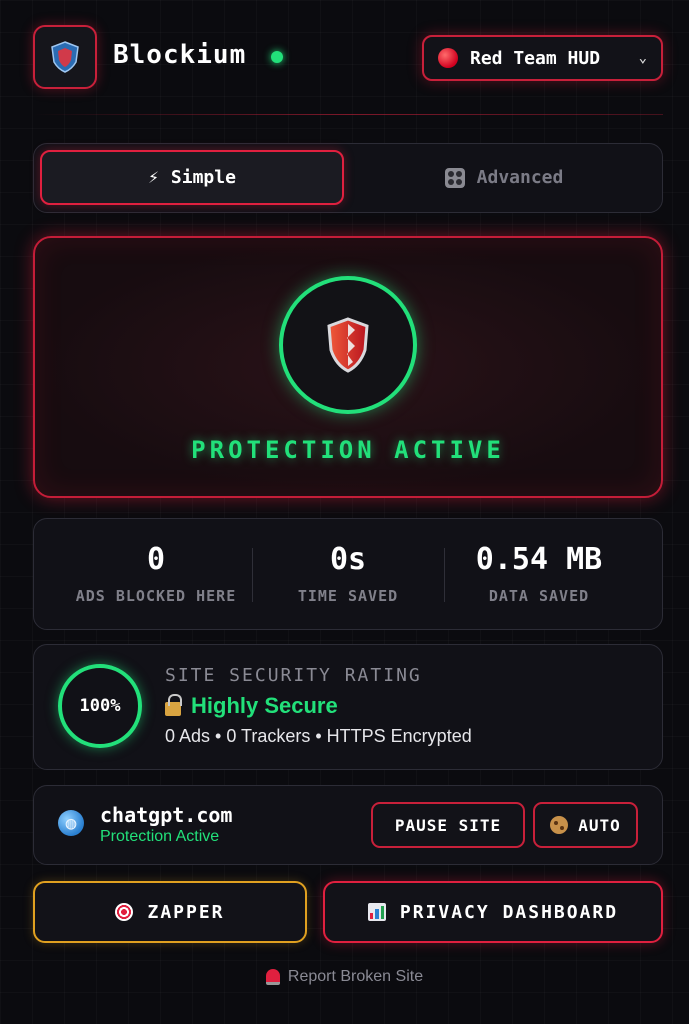 This screenshot has height=1024, width=689. What do you see at coordinates (509, 912) in the screenshot?
I see `privacy-dashboard-label: PRIVACY DASHBOARD` at bounding box center [509, 912].